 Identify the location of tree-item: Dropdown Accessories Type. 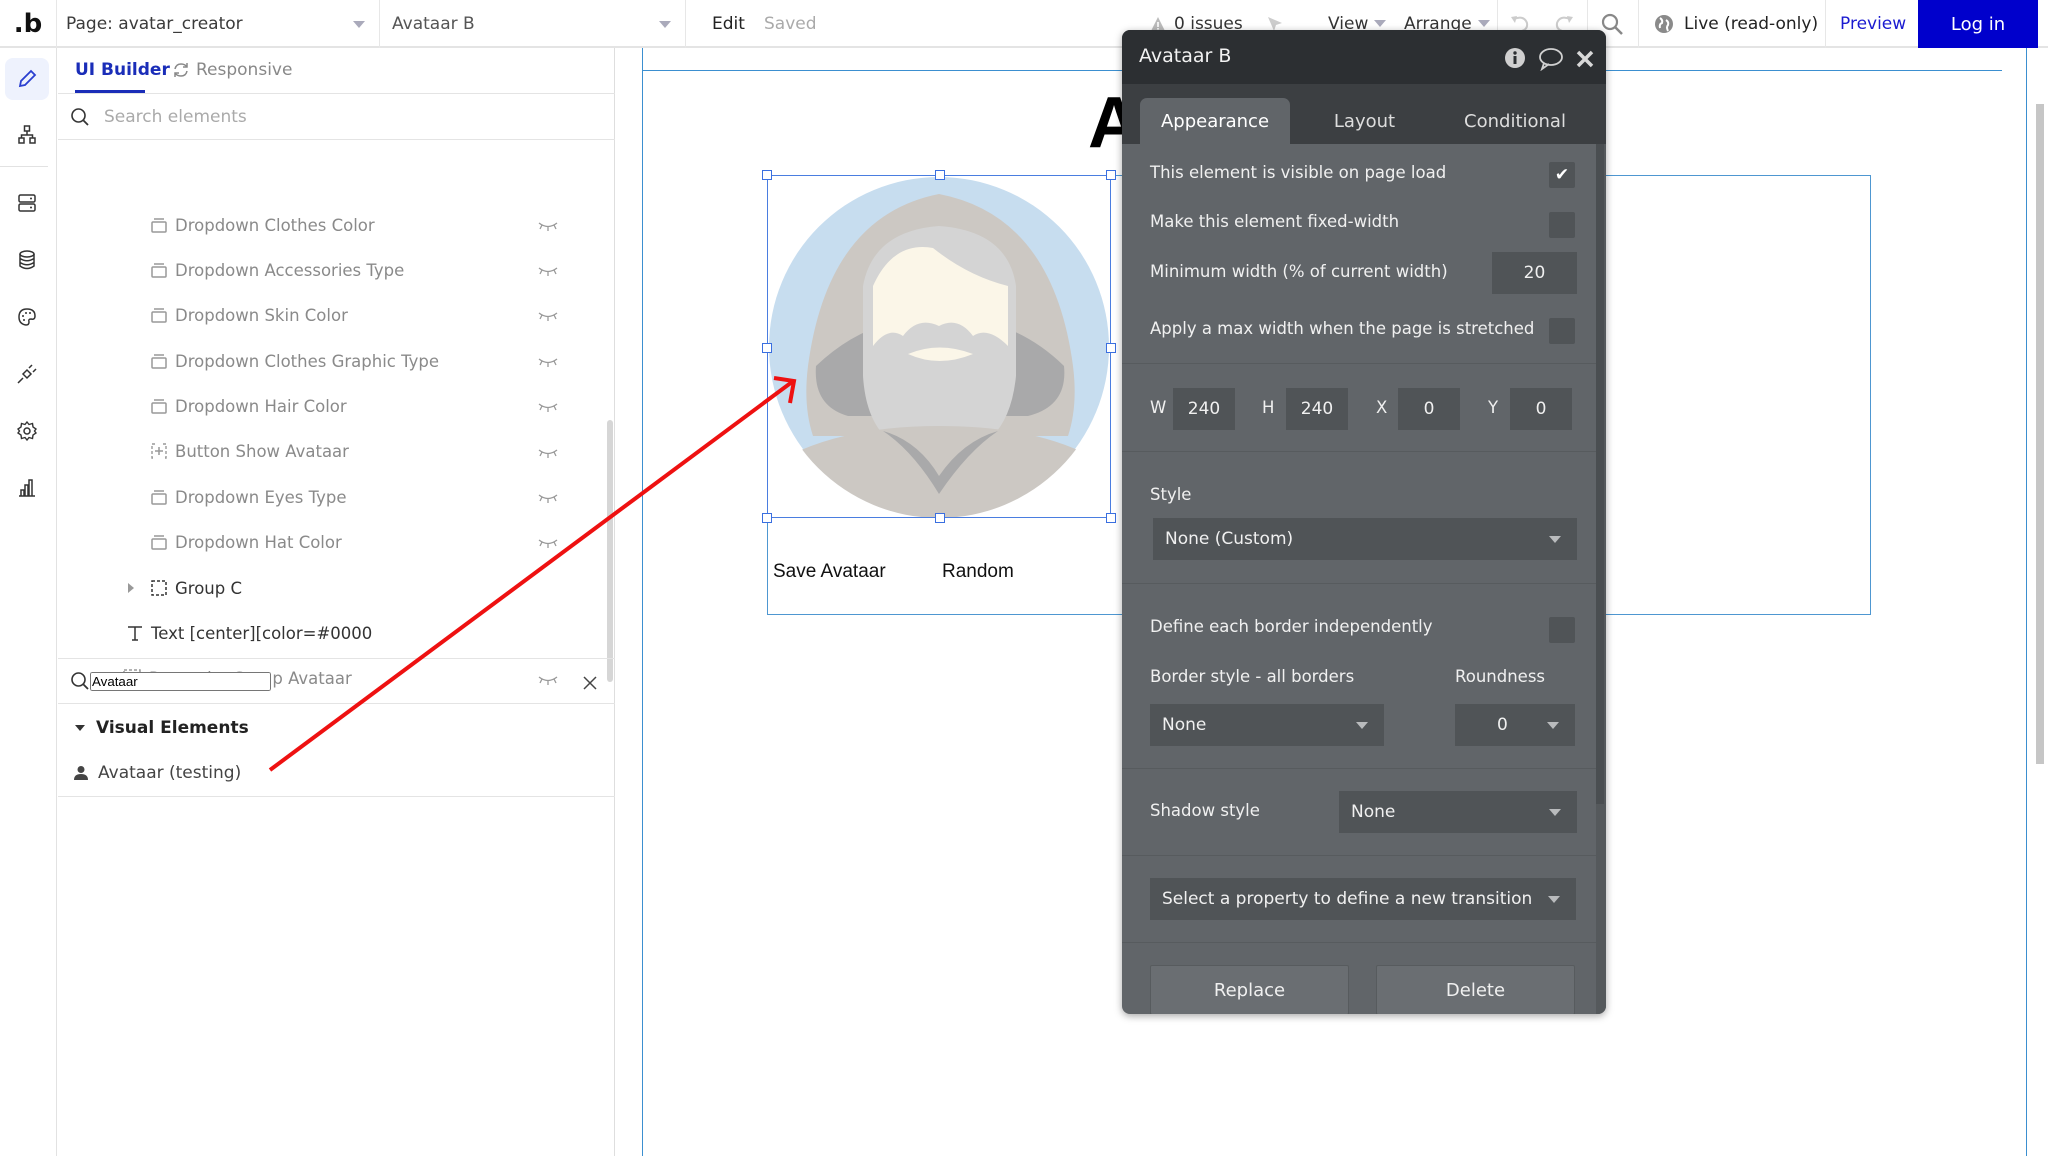
(277, 270).